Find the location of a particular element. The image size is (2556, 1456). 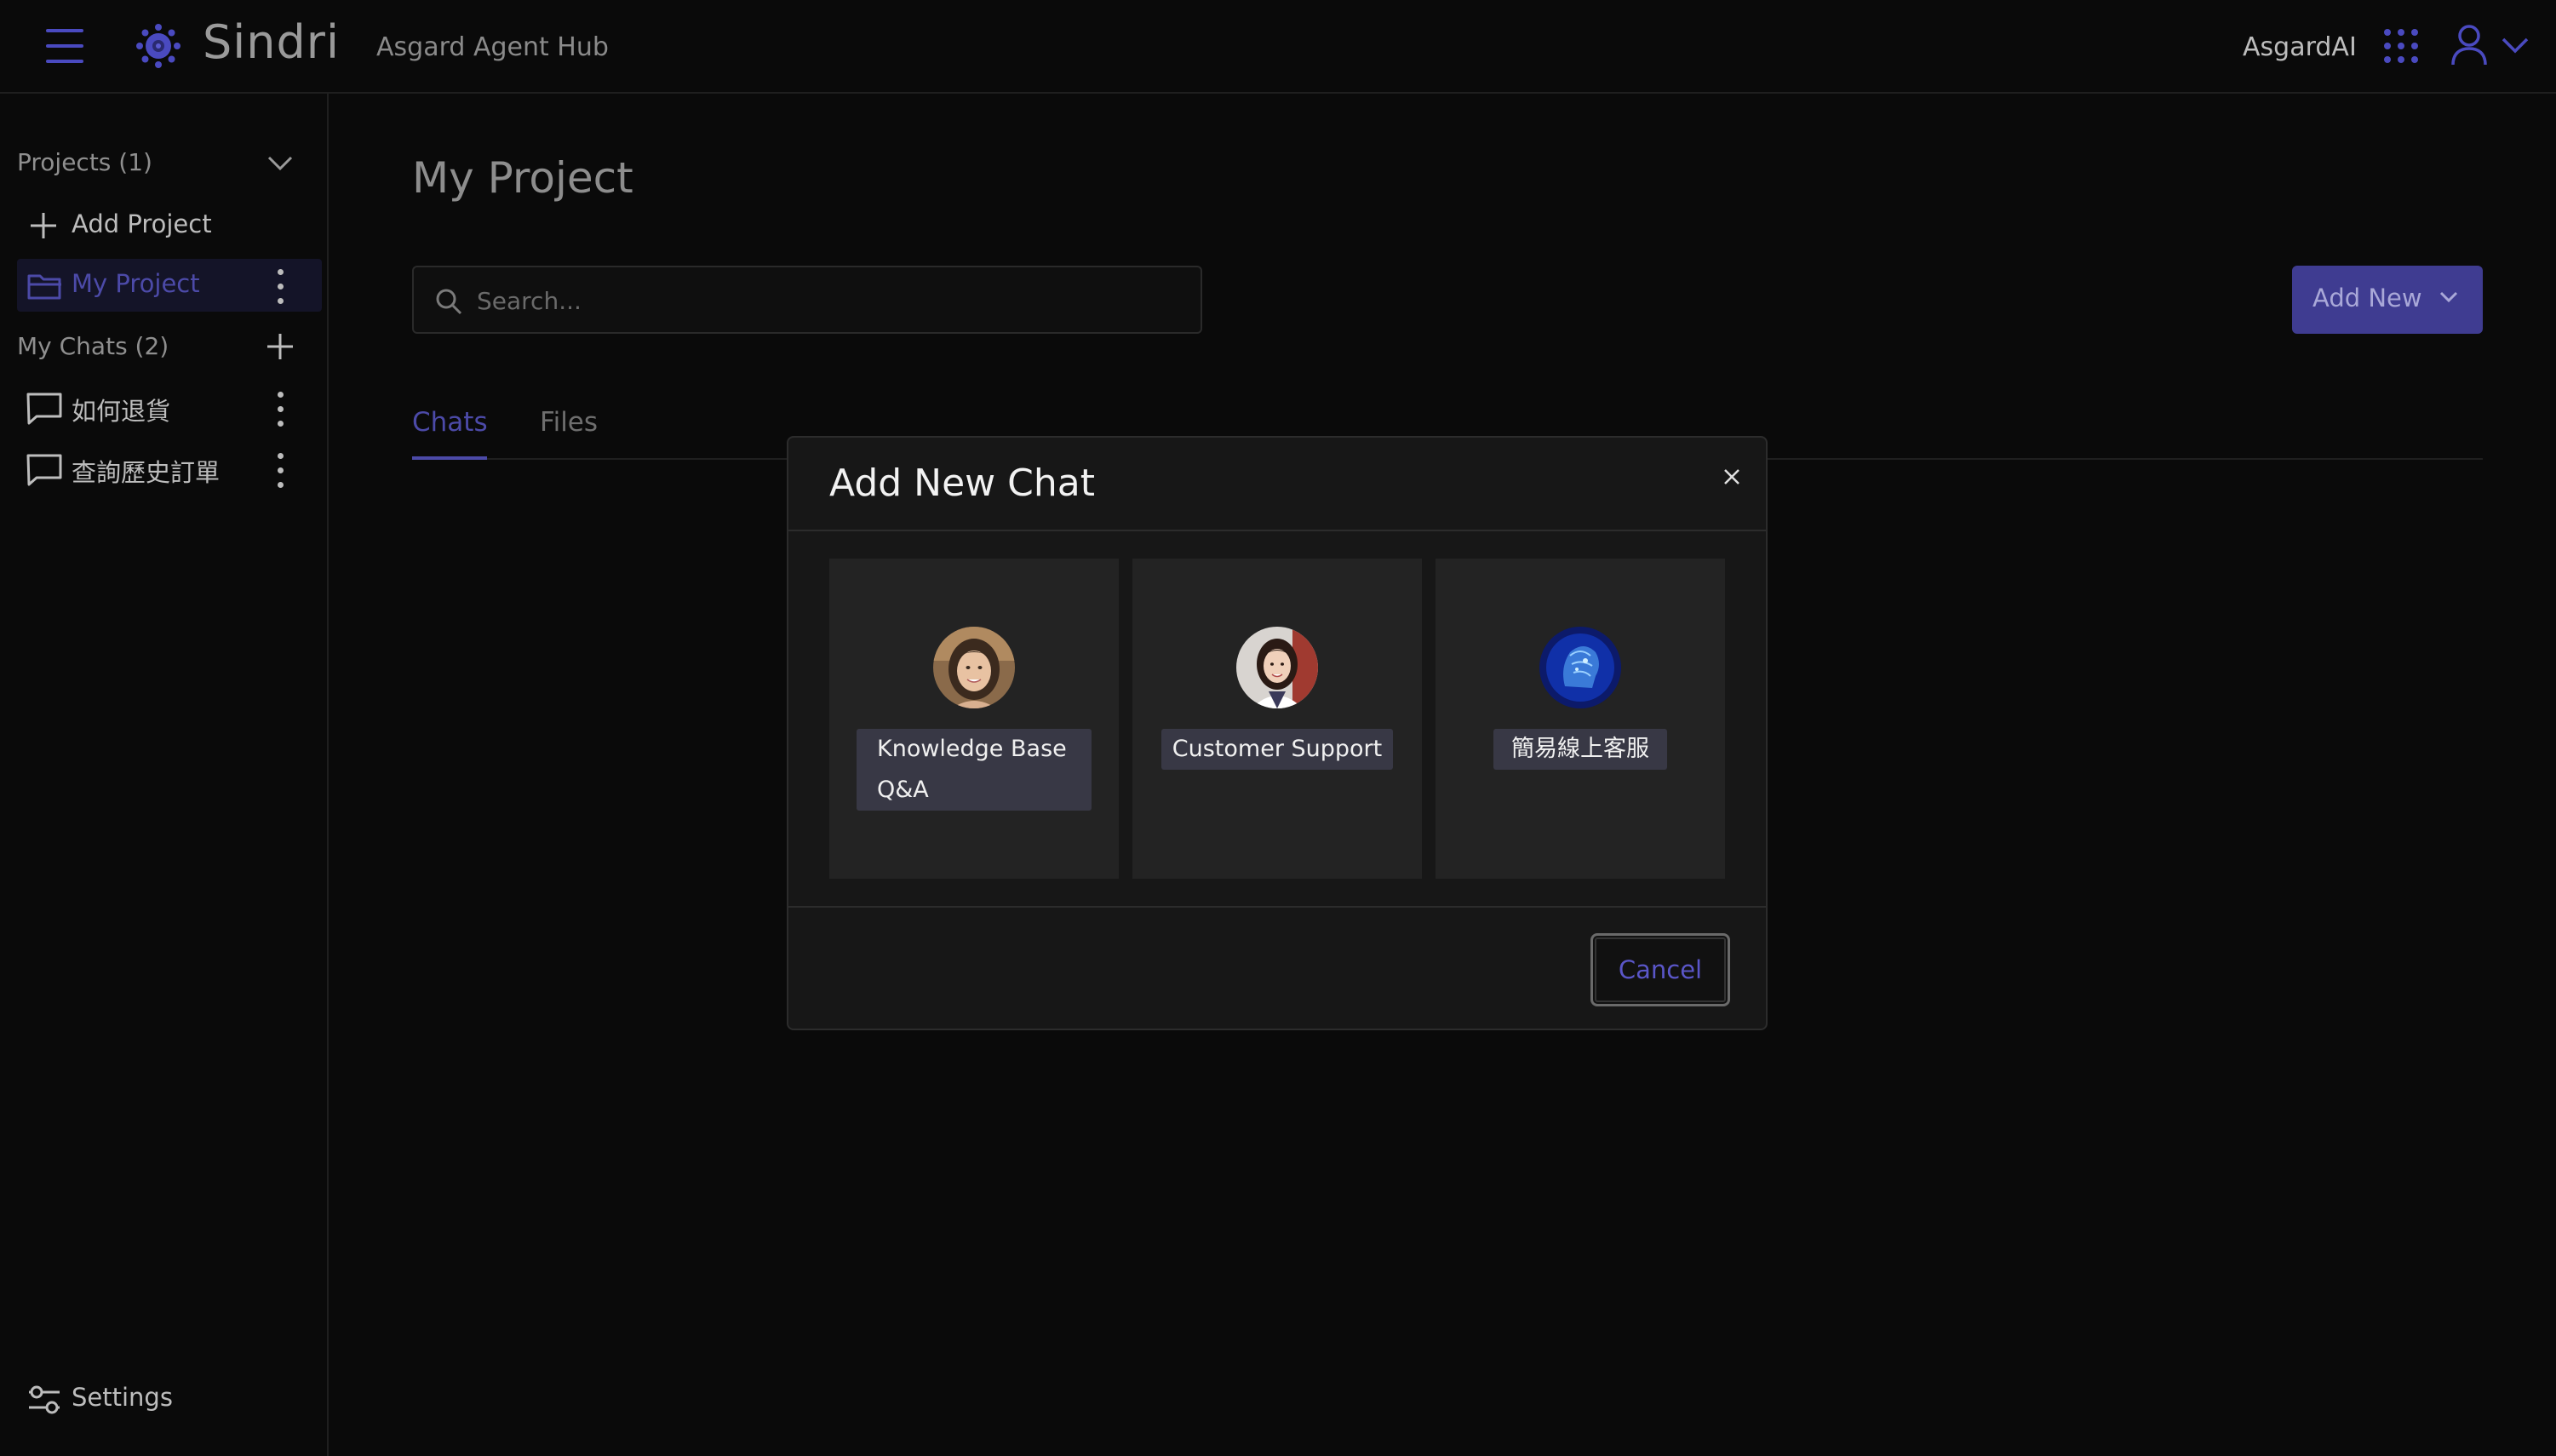

settings-button: Settings is located at coordinates (121, 1400).